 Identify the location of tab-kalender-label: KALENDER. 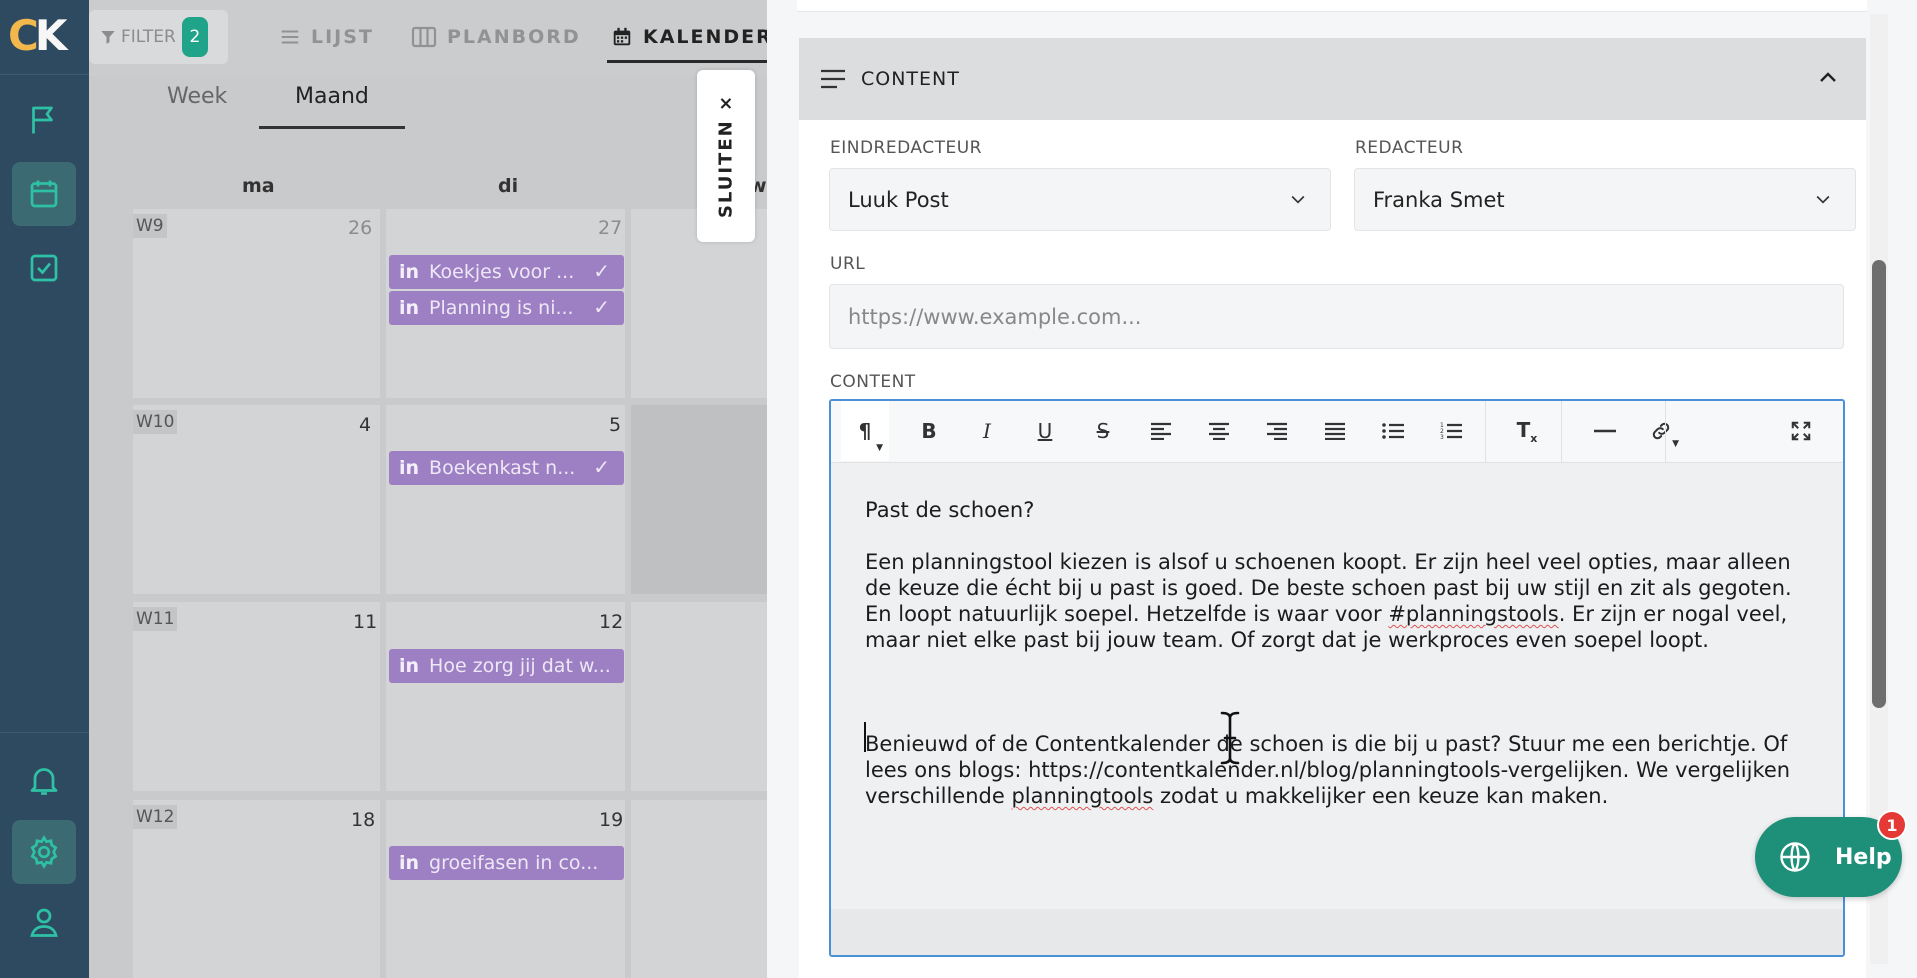
(705, 37).